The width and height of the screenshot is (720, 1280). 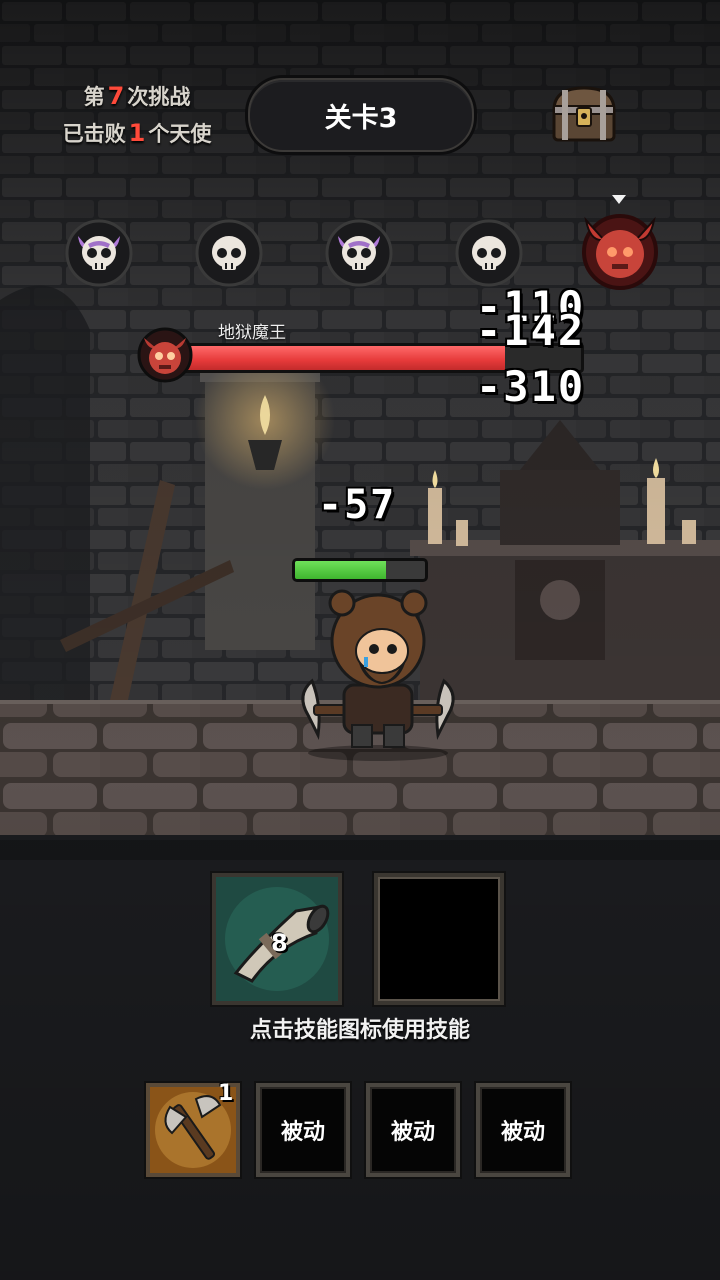 I want to click on challenge-info: 第 7 次挑战 已击败 1 个天使, so click(x=137, y=115).